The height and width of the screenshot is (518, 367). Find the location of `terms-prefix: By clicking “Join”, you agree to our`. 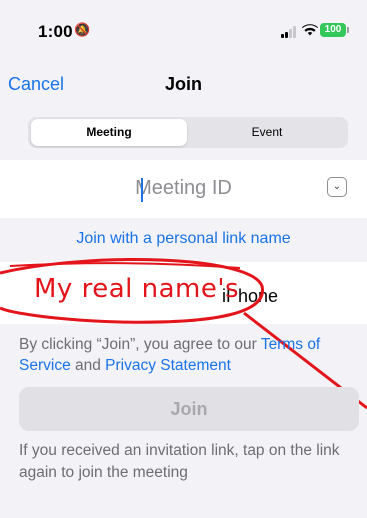

terms-prefix: By clicking “Join”, you agree to our is located at coordinates (140, 344).